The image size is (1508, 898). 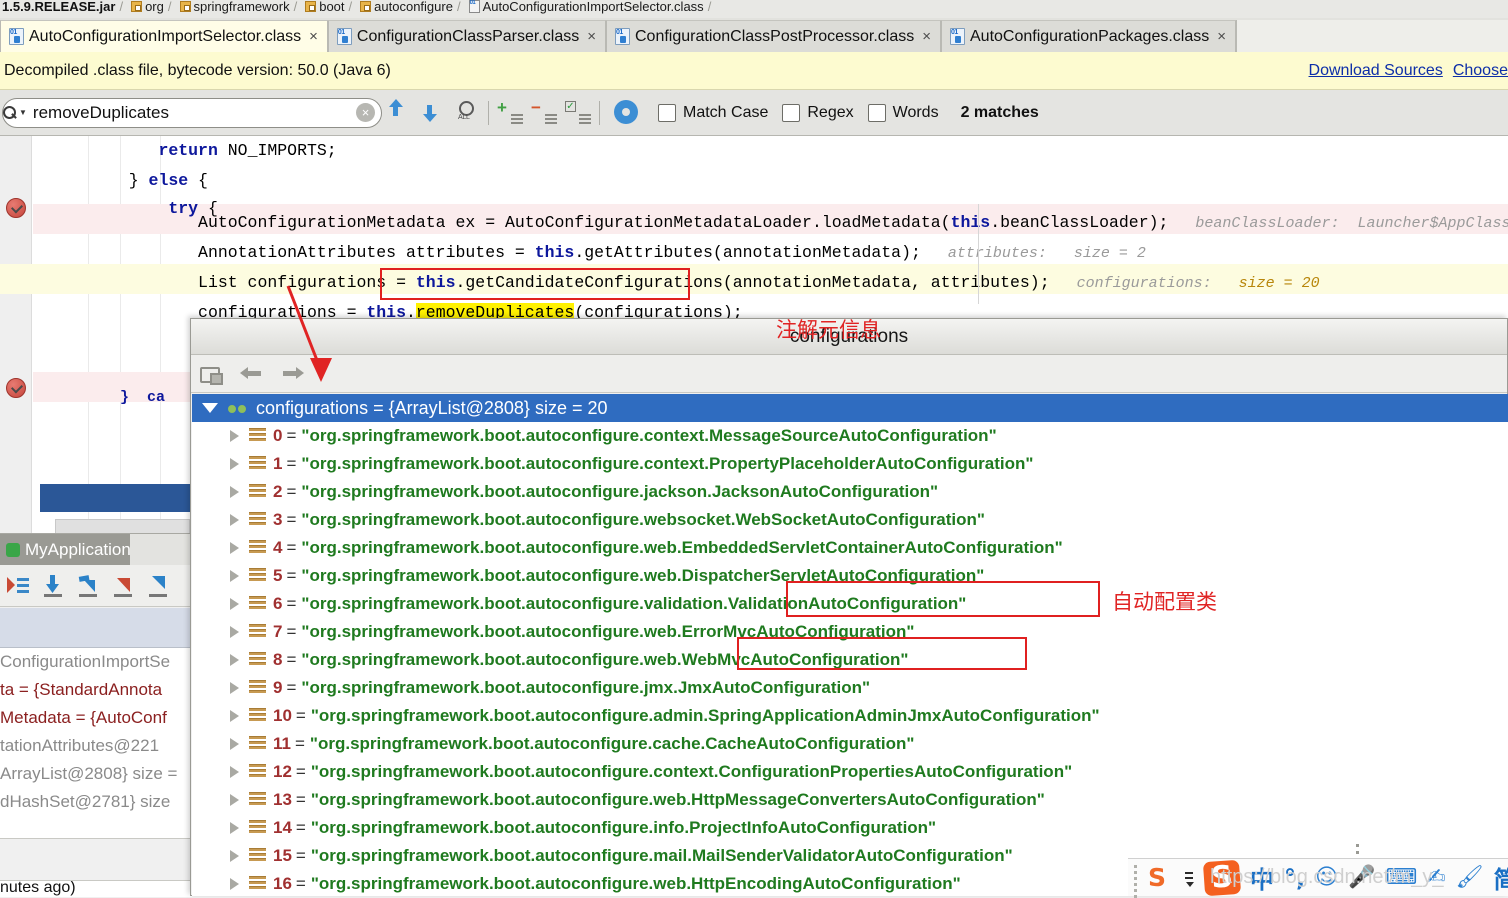 What do you see at coordinates (157, 586) in the screenshot?
I see `step-out-icon` at bounding box center [157, 586].